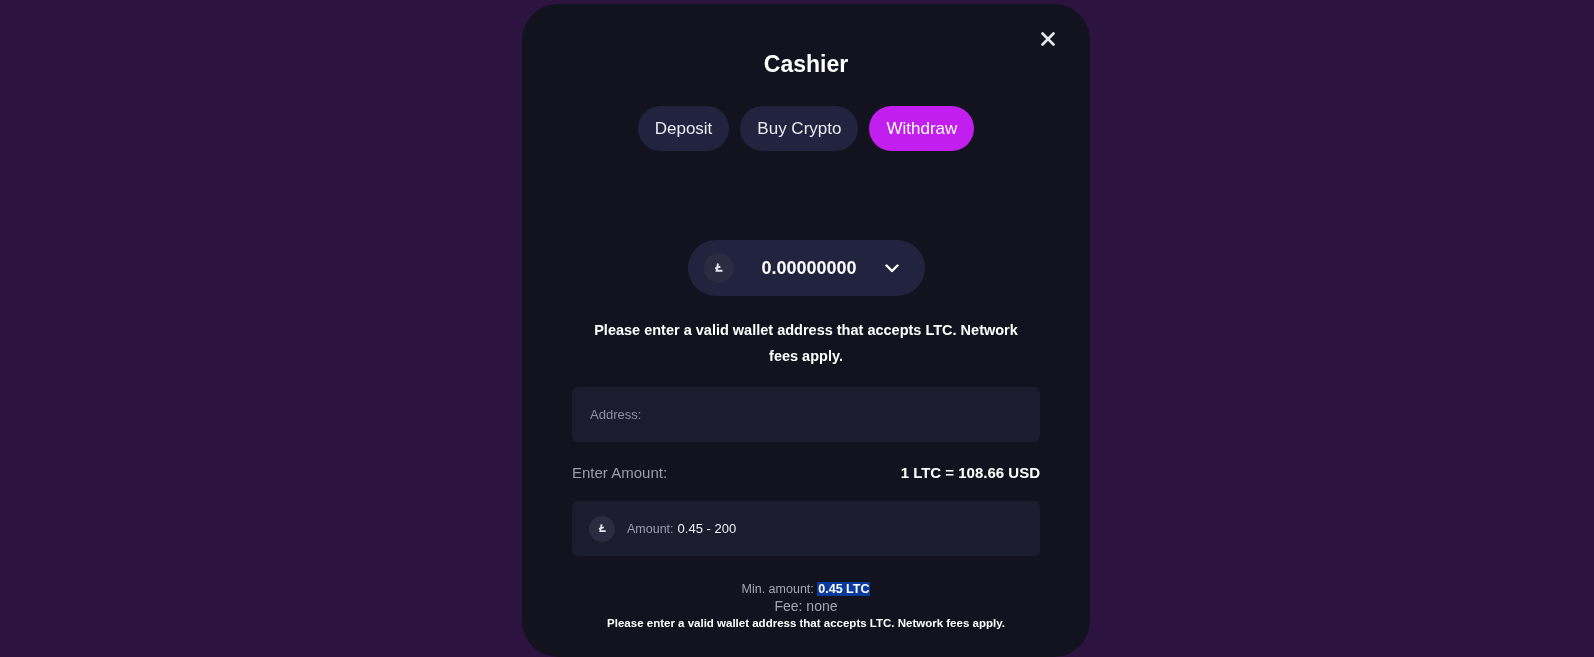  What do you see at coordinates (620, 472) in the screenshot?
I see `amount-label: Enter Amount:` at bounding box center [620, 472].